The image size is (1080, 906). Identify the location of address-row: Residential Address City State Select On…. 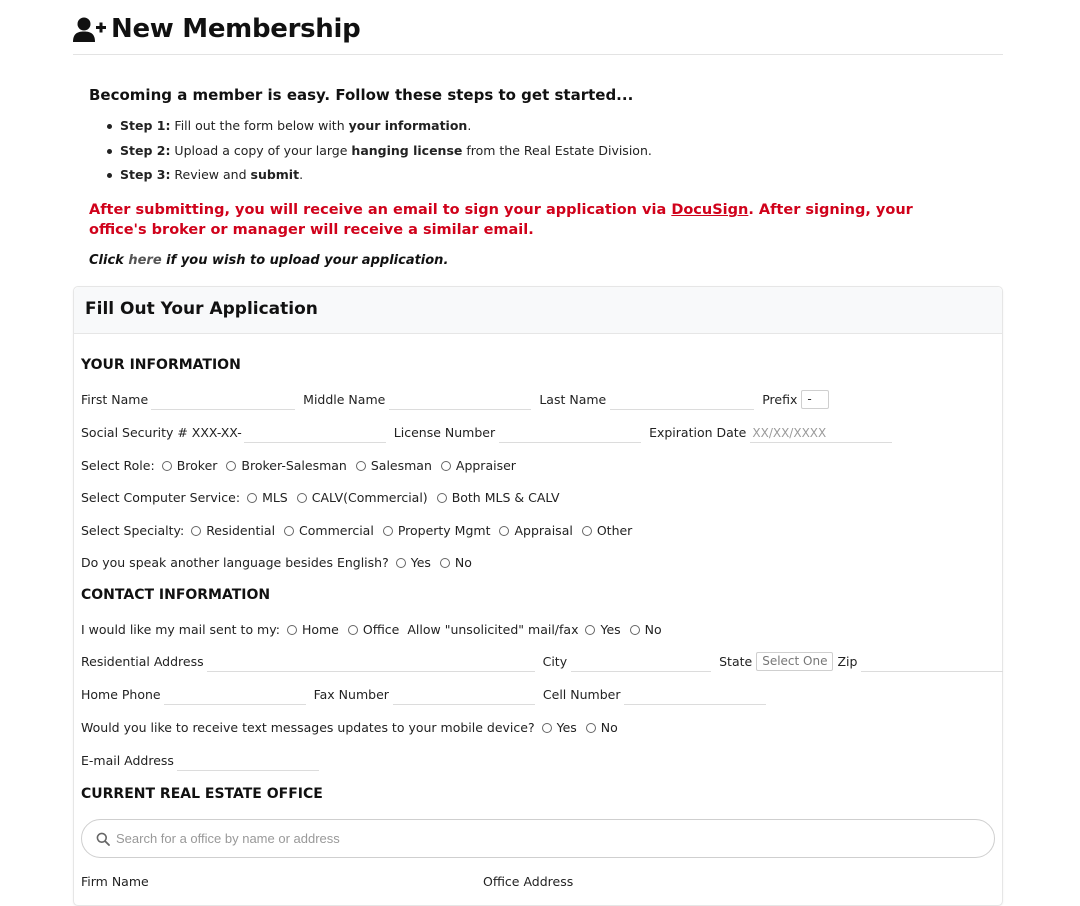
(542, 661).